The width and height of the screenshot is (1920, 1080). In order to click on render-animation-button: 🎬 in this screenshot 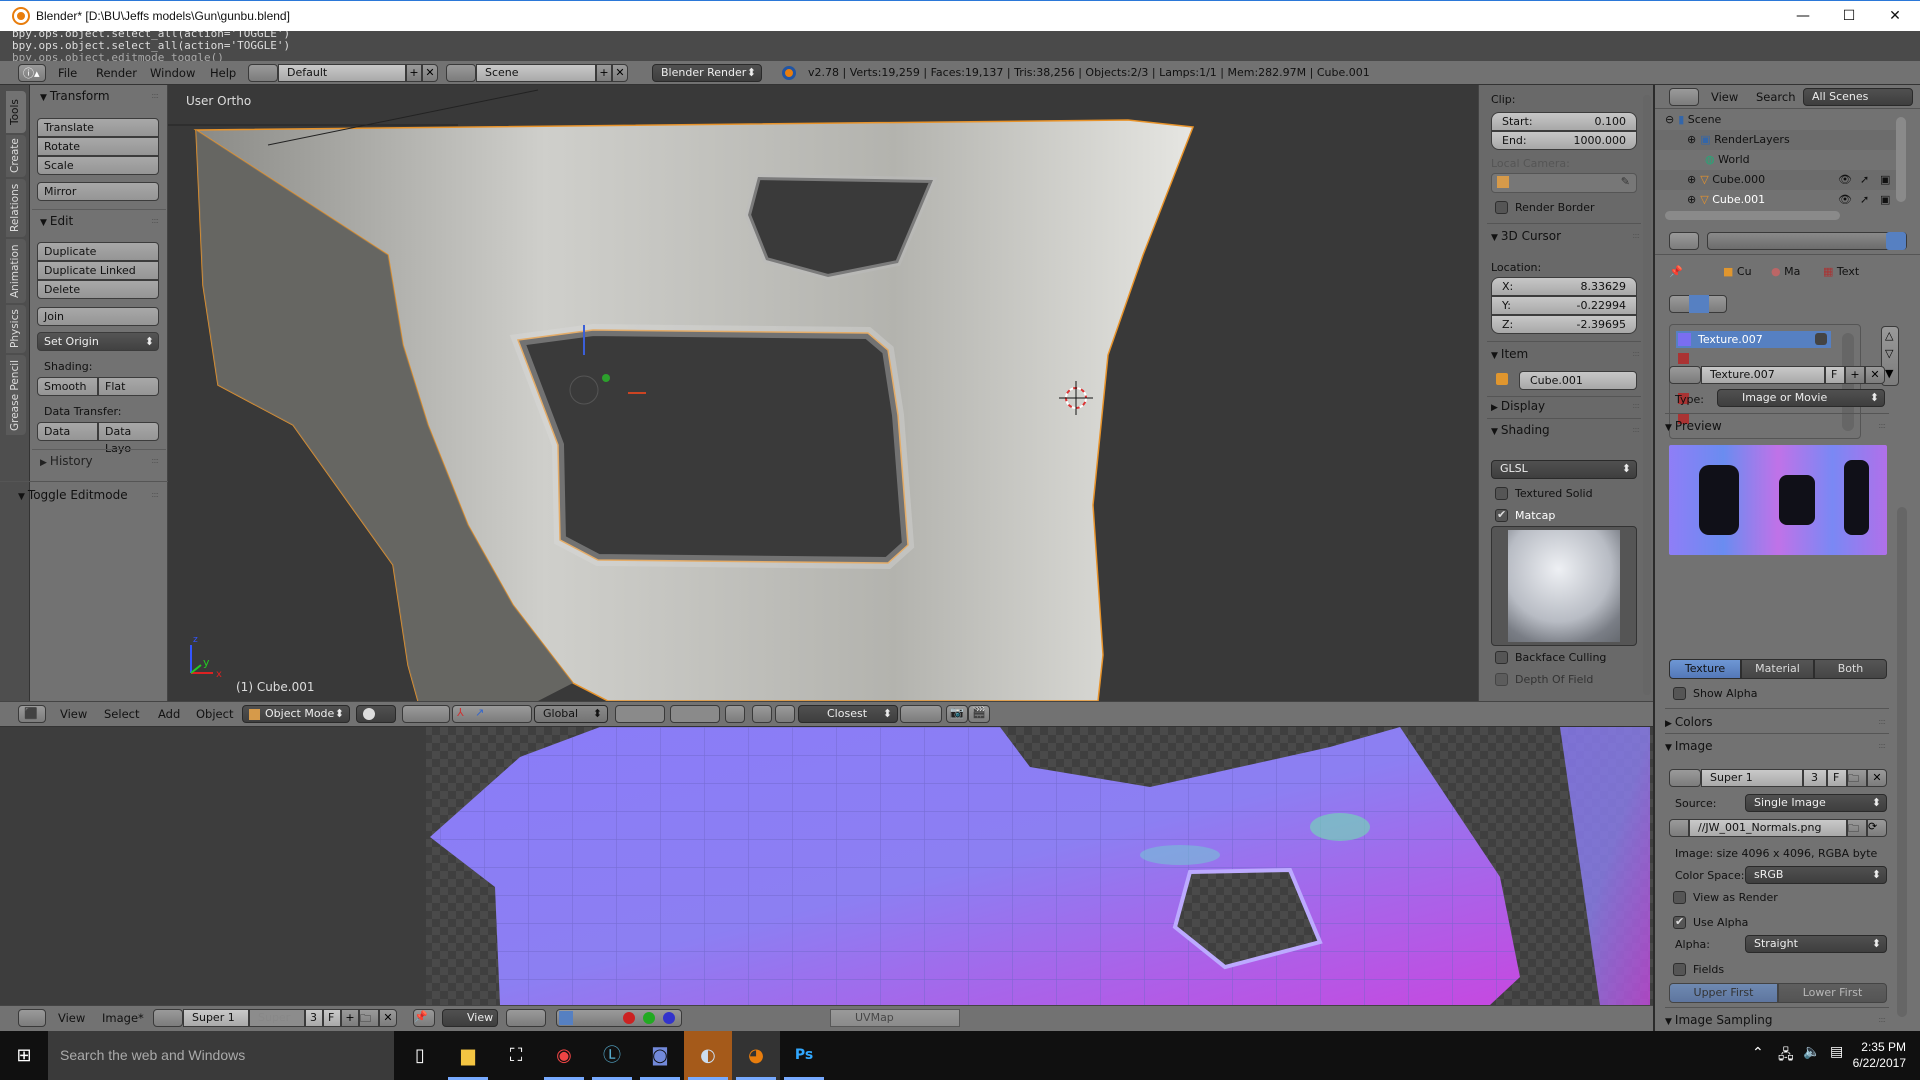, I will do `click(979, 714)`.